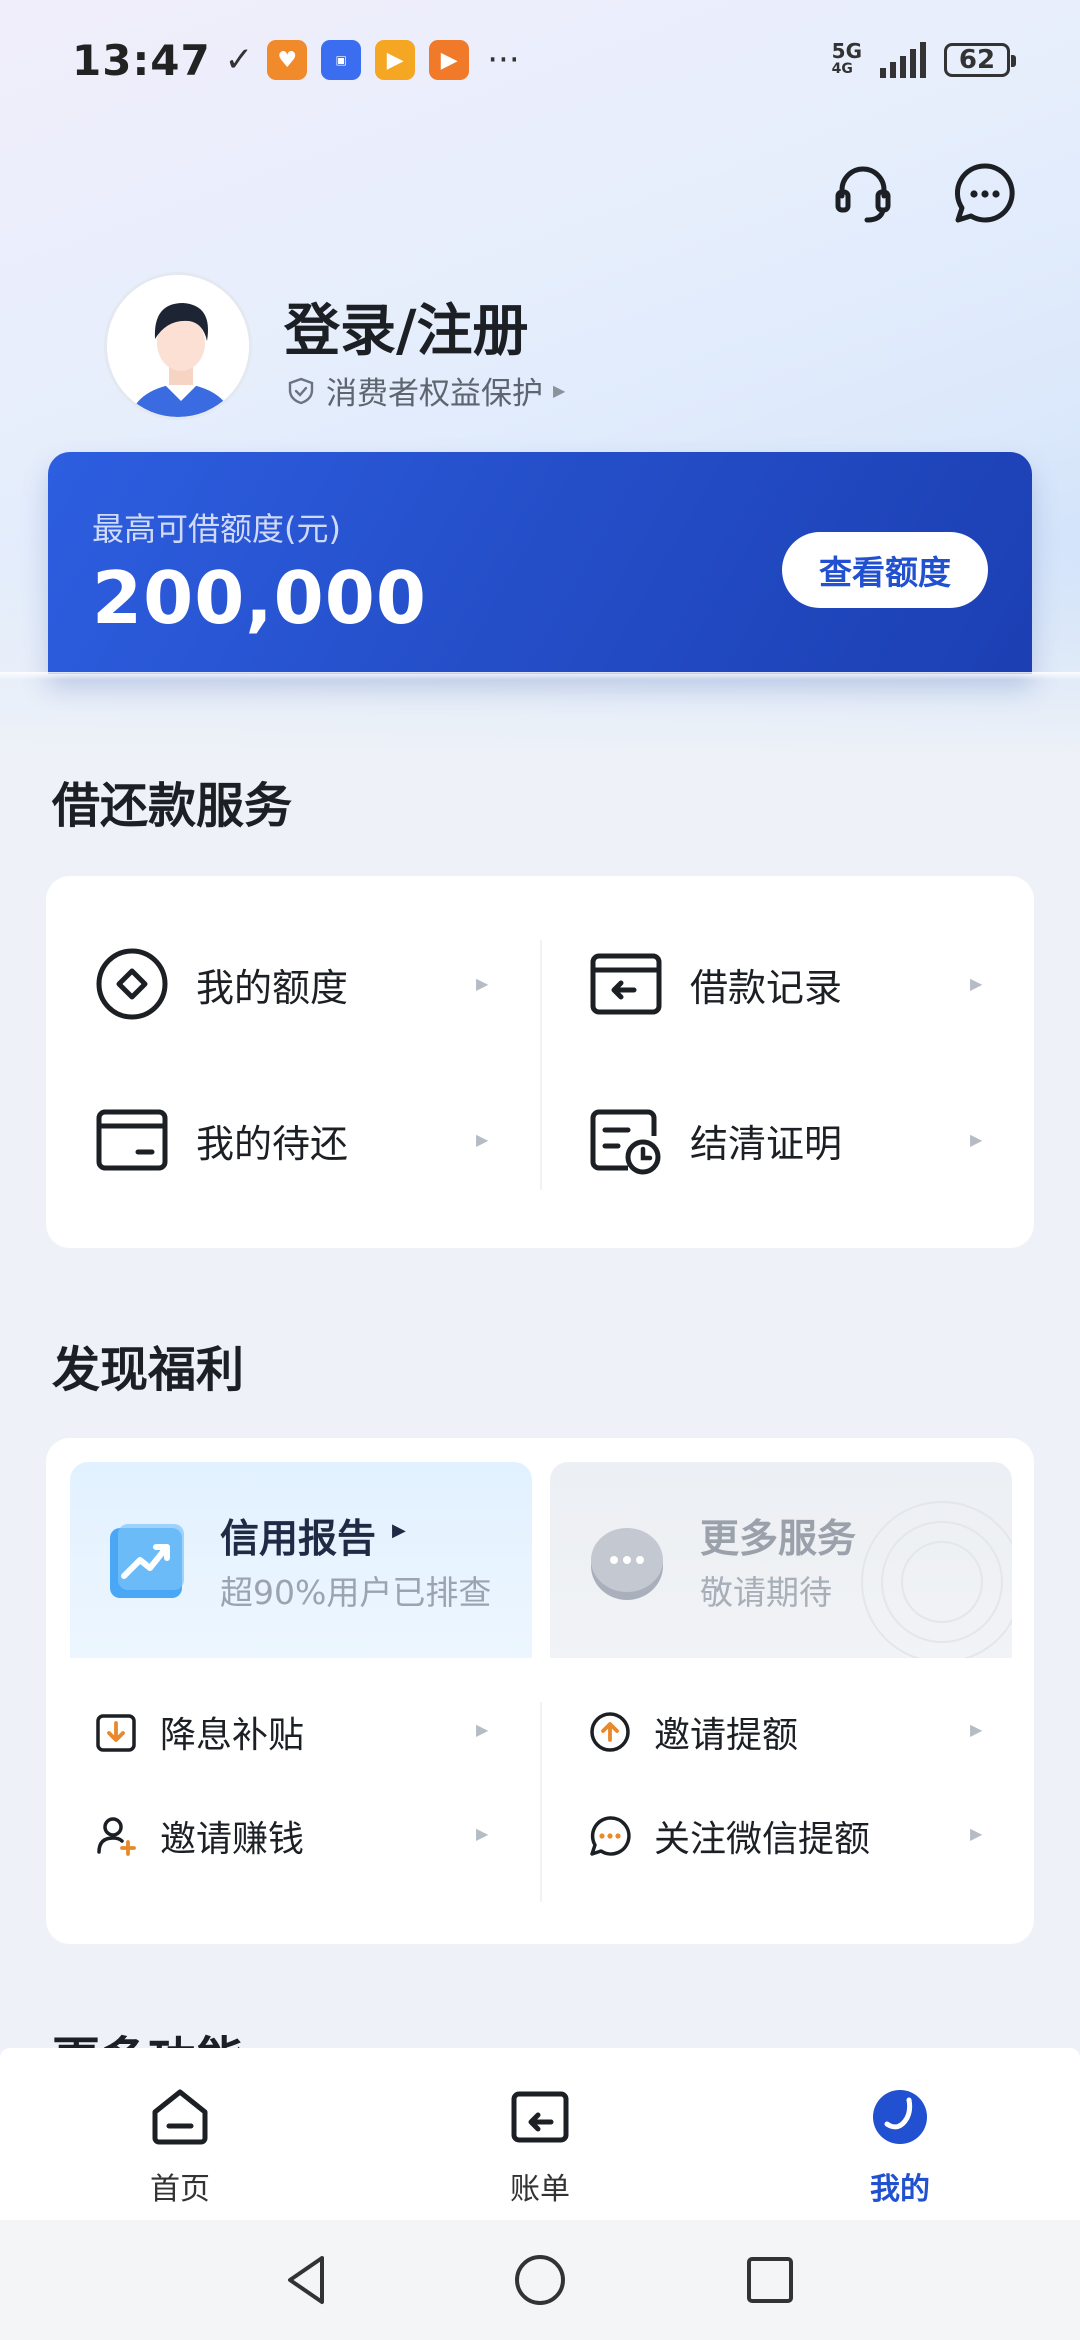 The width and height of the screenshot is (1080, 2340). I want to click on decorative-rings, so click(936, 1579).